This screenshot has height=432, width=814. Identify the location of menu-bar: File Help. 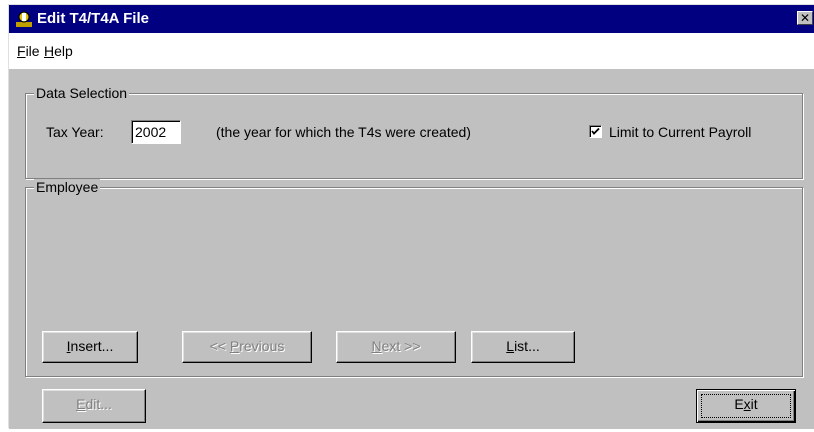
(411, 51).